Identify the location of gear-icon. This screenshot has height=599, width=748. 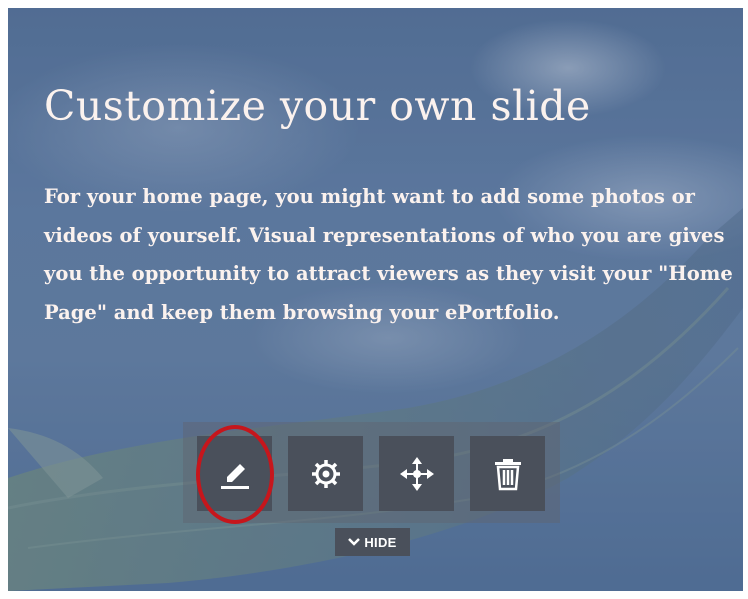
(325, 473).